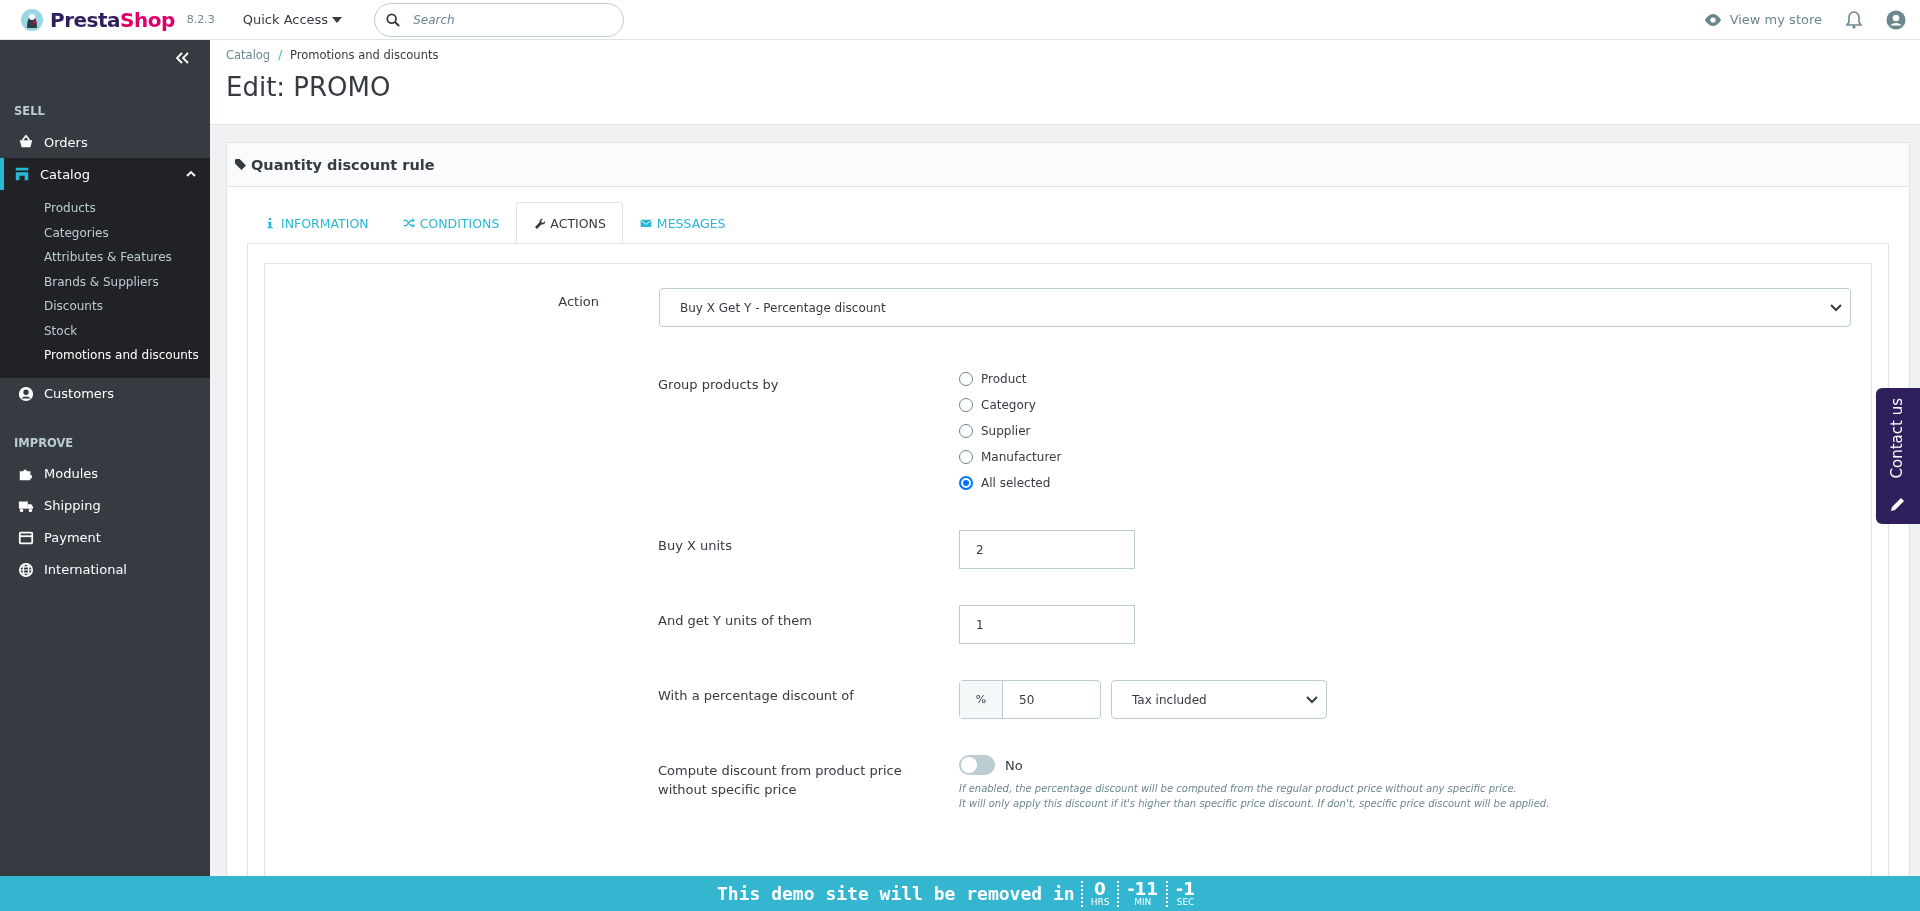 The image size is (1920, 911). I want to click on version-label: 8.2.3, so click(200, 19).